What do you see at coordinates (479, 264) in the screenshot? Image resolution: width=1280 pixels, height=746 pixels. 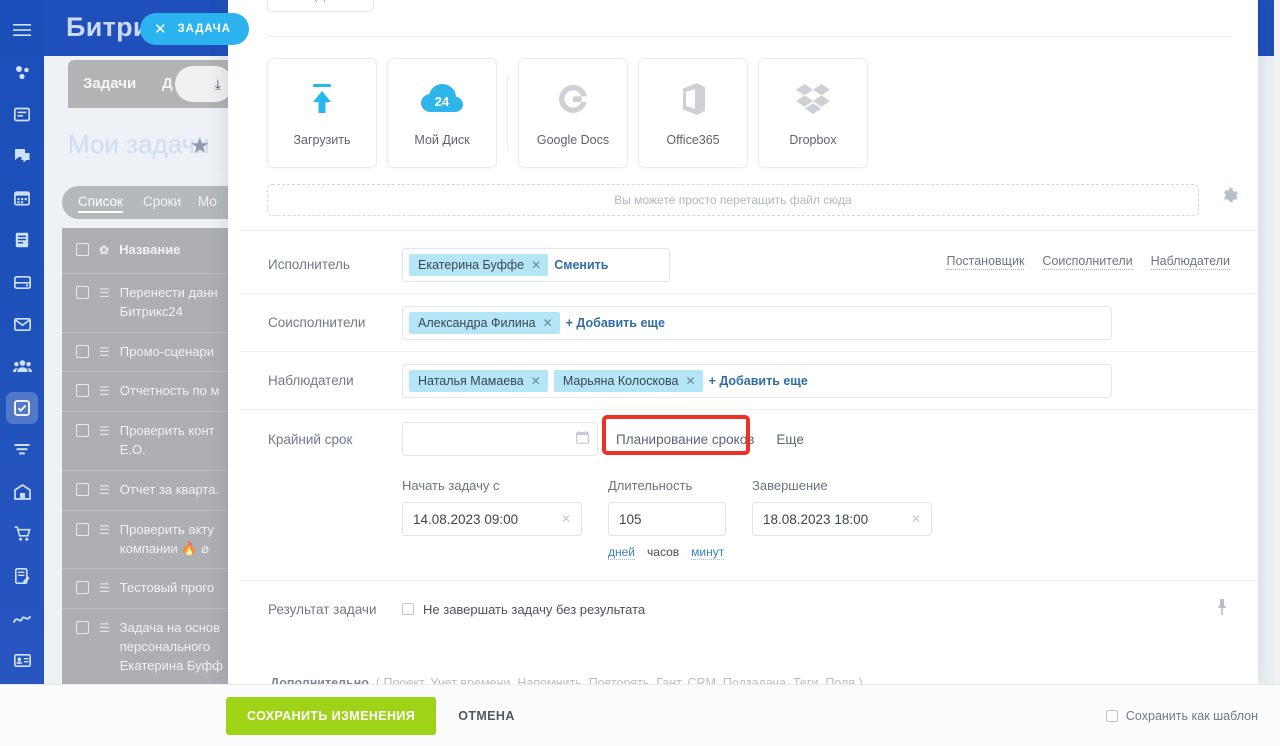 I see `assignee-tag: Екатерина Буффе ✕` at bounding box center [479, 264].